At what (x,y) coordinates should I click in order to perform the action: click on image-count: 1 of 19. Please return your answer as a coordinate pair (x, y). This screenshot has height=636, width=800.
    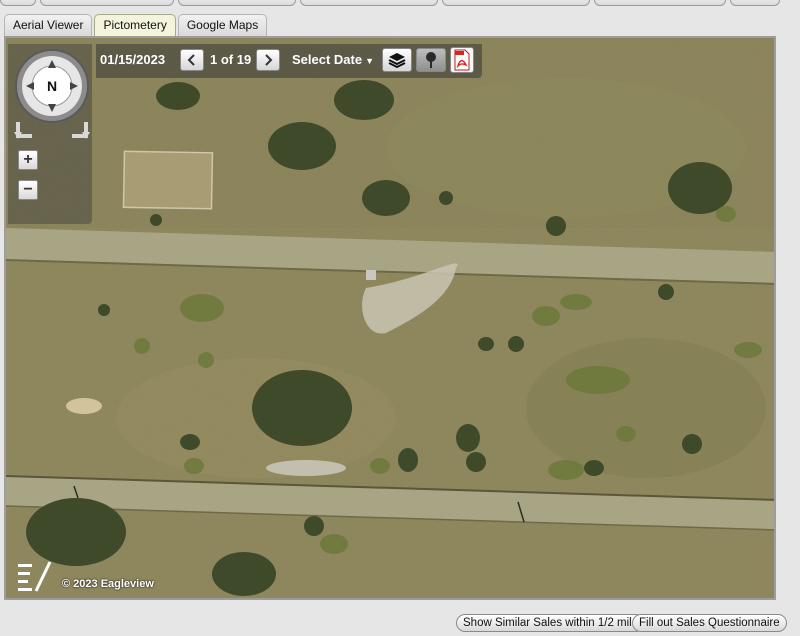
    Looking at the image, I should click on (231, 59).